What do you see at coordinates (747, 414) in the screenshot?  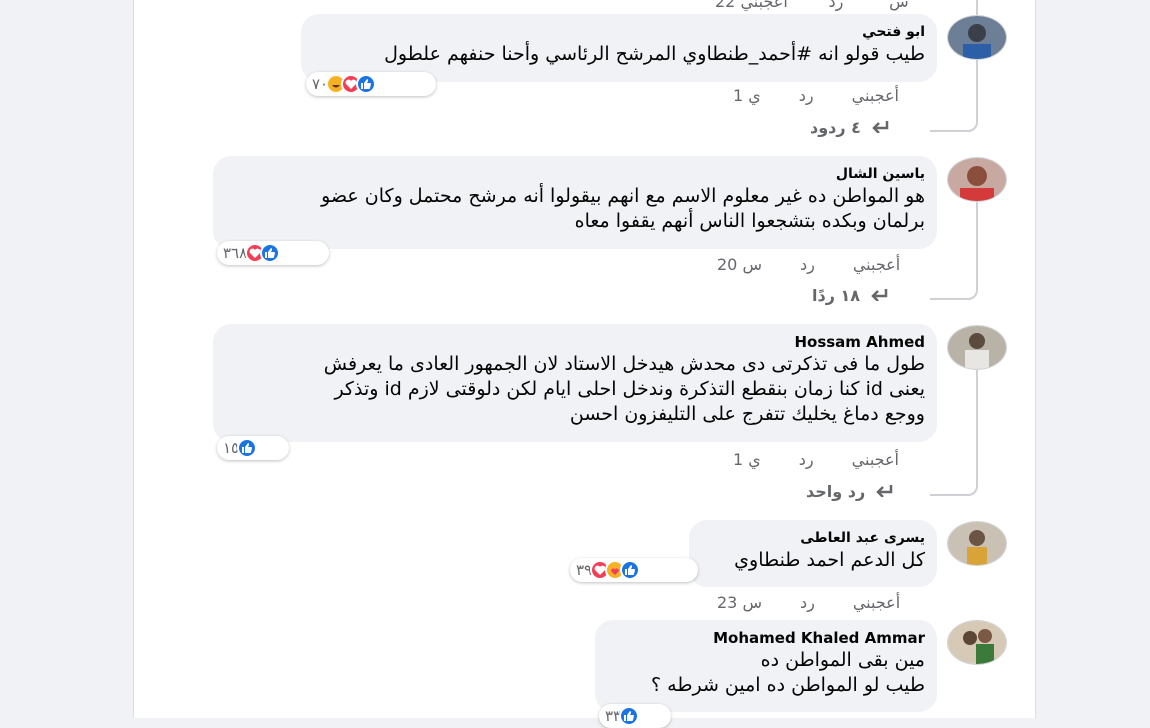 I see `comment-text-line: ووجع دماغ يخليك تتفرج على التليفزون احسن` at bounding box center [747, 414].